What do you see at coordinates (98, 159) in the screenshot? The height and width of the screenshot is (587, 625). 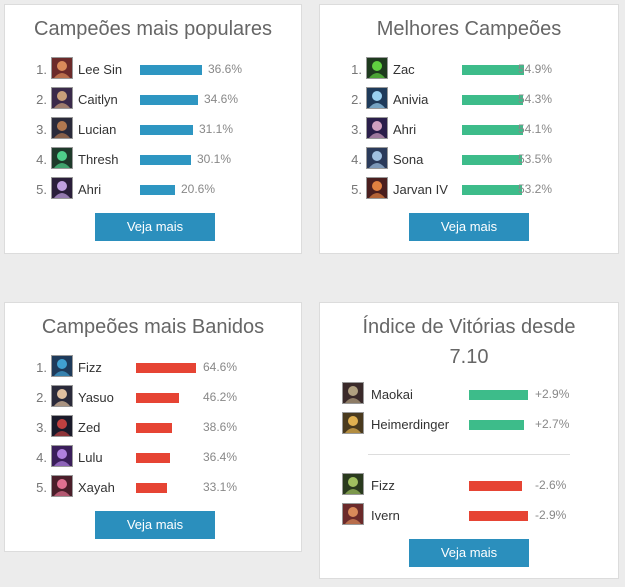 I see `champion-name: Thresh` at bounding box center [98, 159].